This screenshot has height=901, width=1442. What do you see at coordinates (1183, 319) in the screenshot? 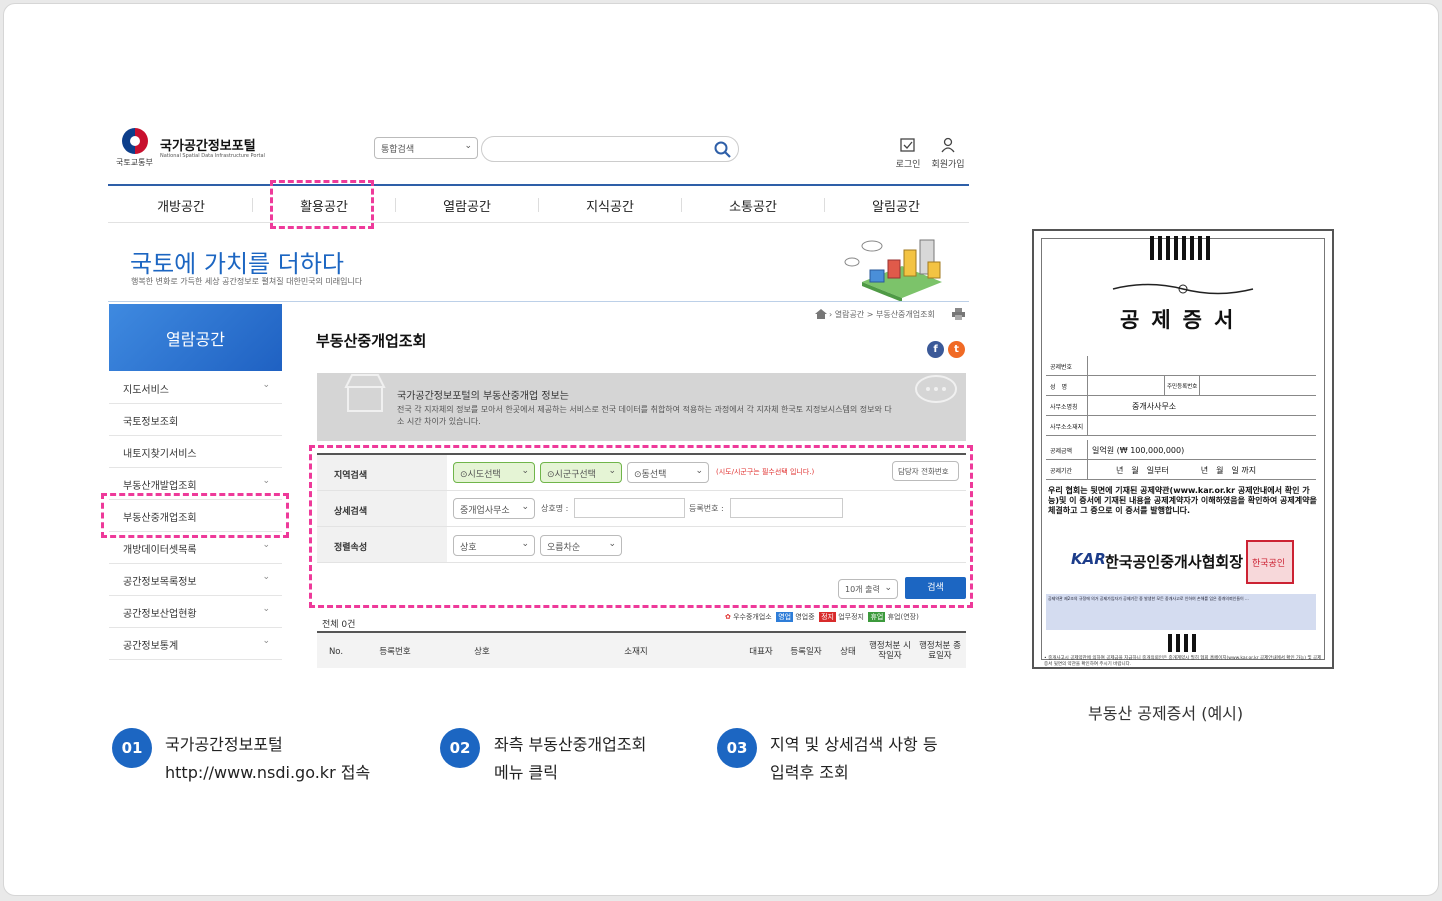
I see `certificate-title: 공제증서` at bounding box center [1183, 319].